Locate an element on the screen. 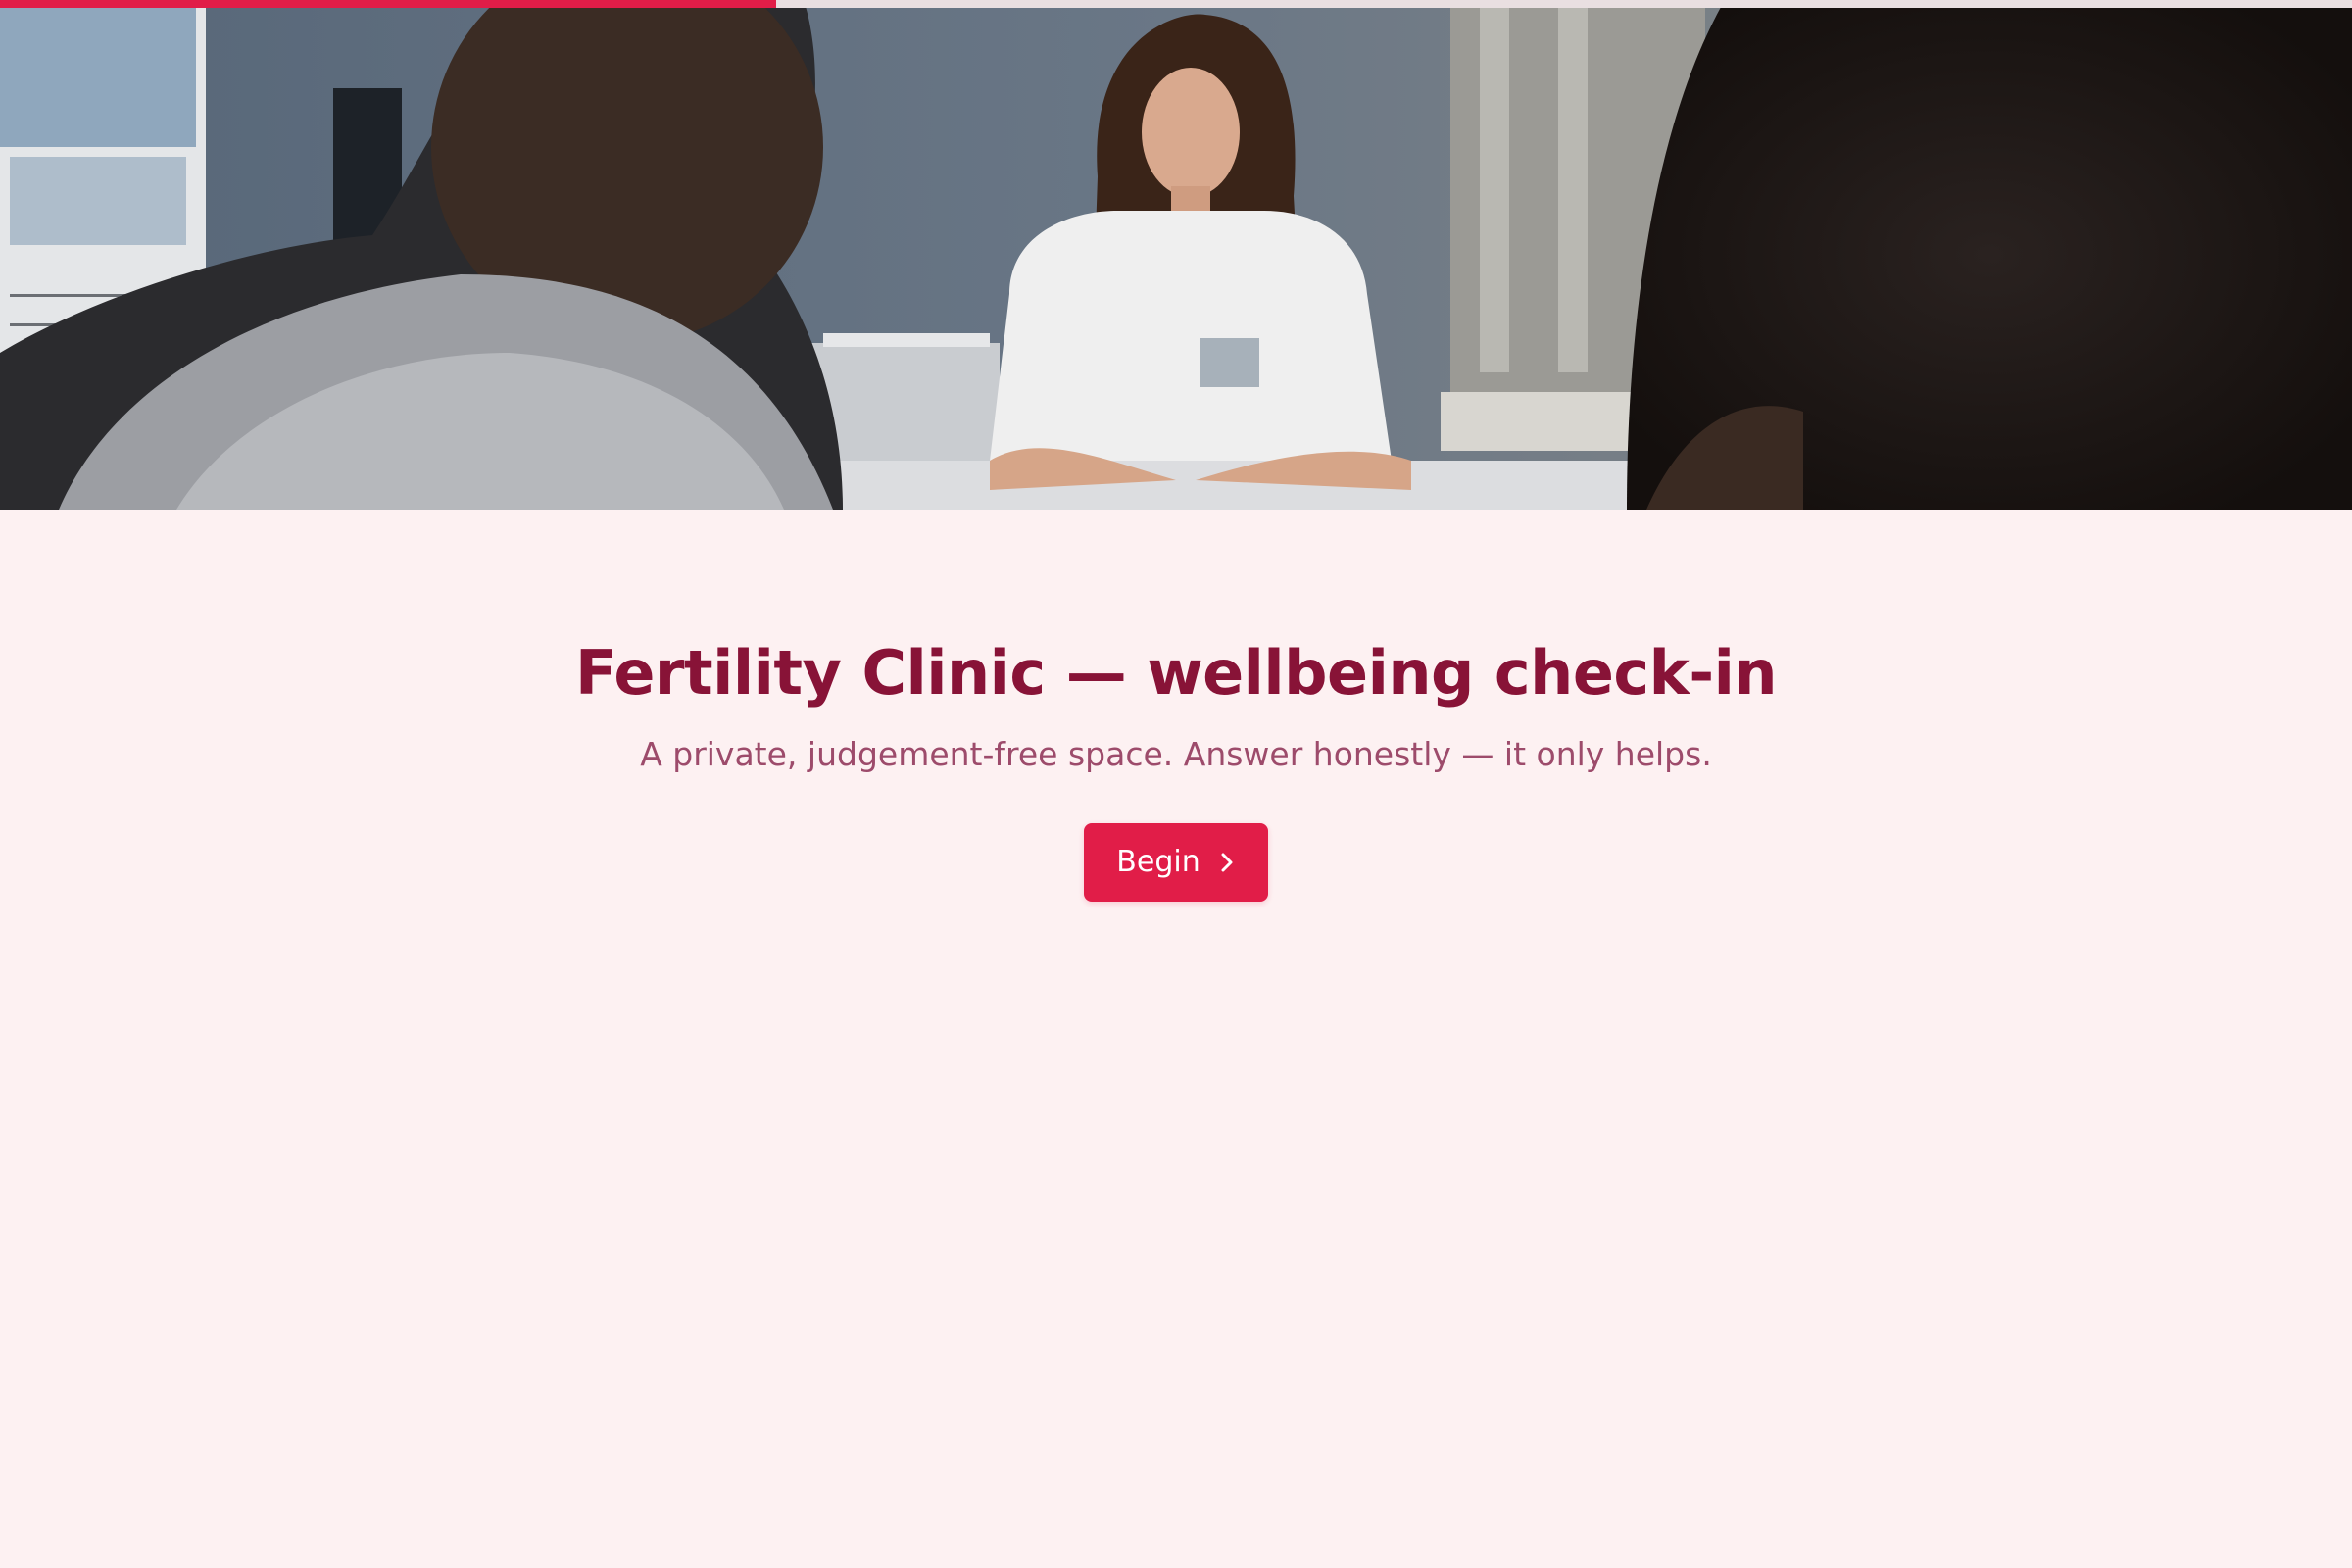 This screenshot has height=1568, width=2352. progress-bar is located at coordinates (1176, 4).